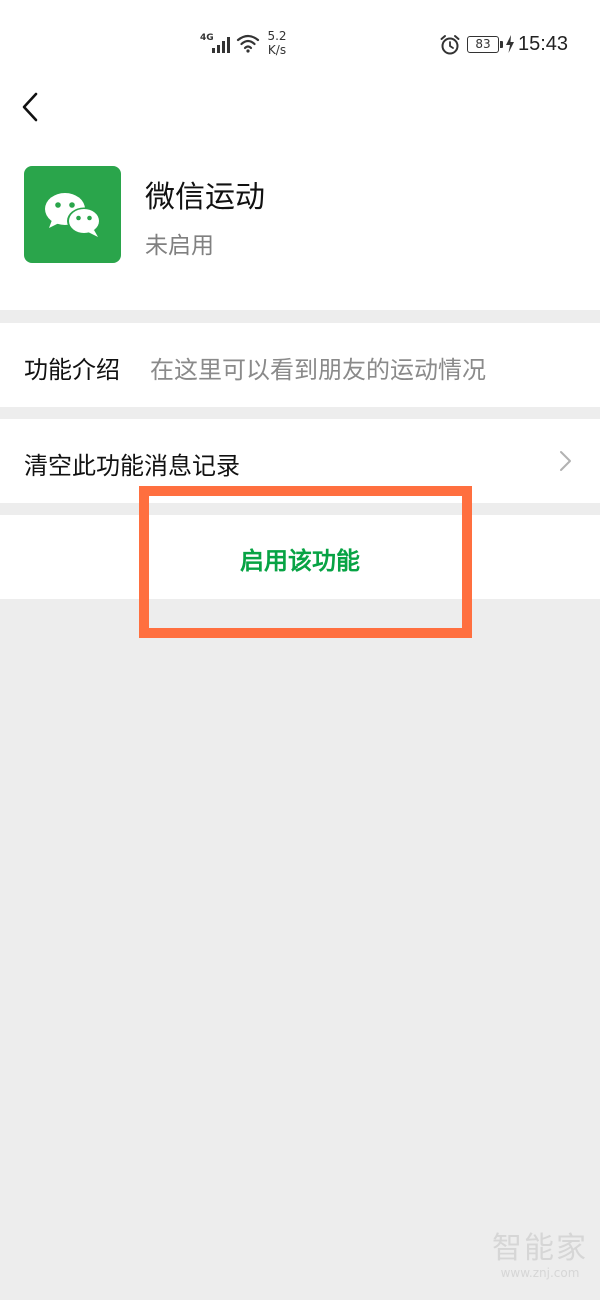 This screenshot has height=1300, width=600. I want to click on battery-tip, so click(501, 44).